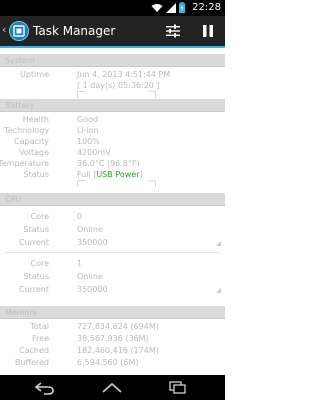 This screenshot has height=400, width=320. I want to click on section-header-system: System, so click(112, 60).